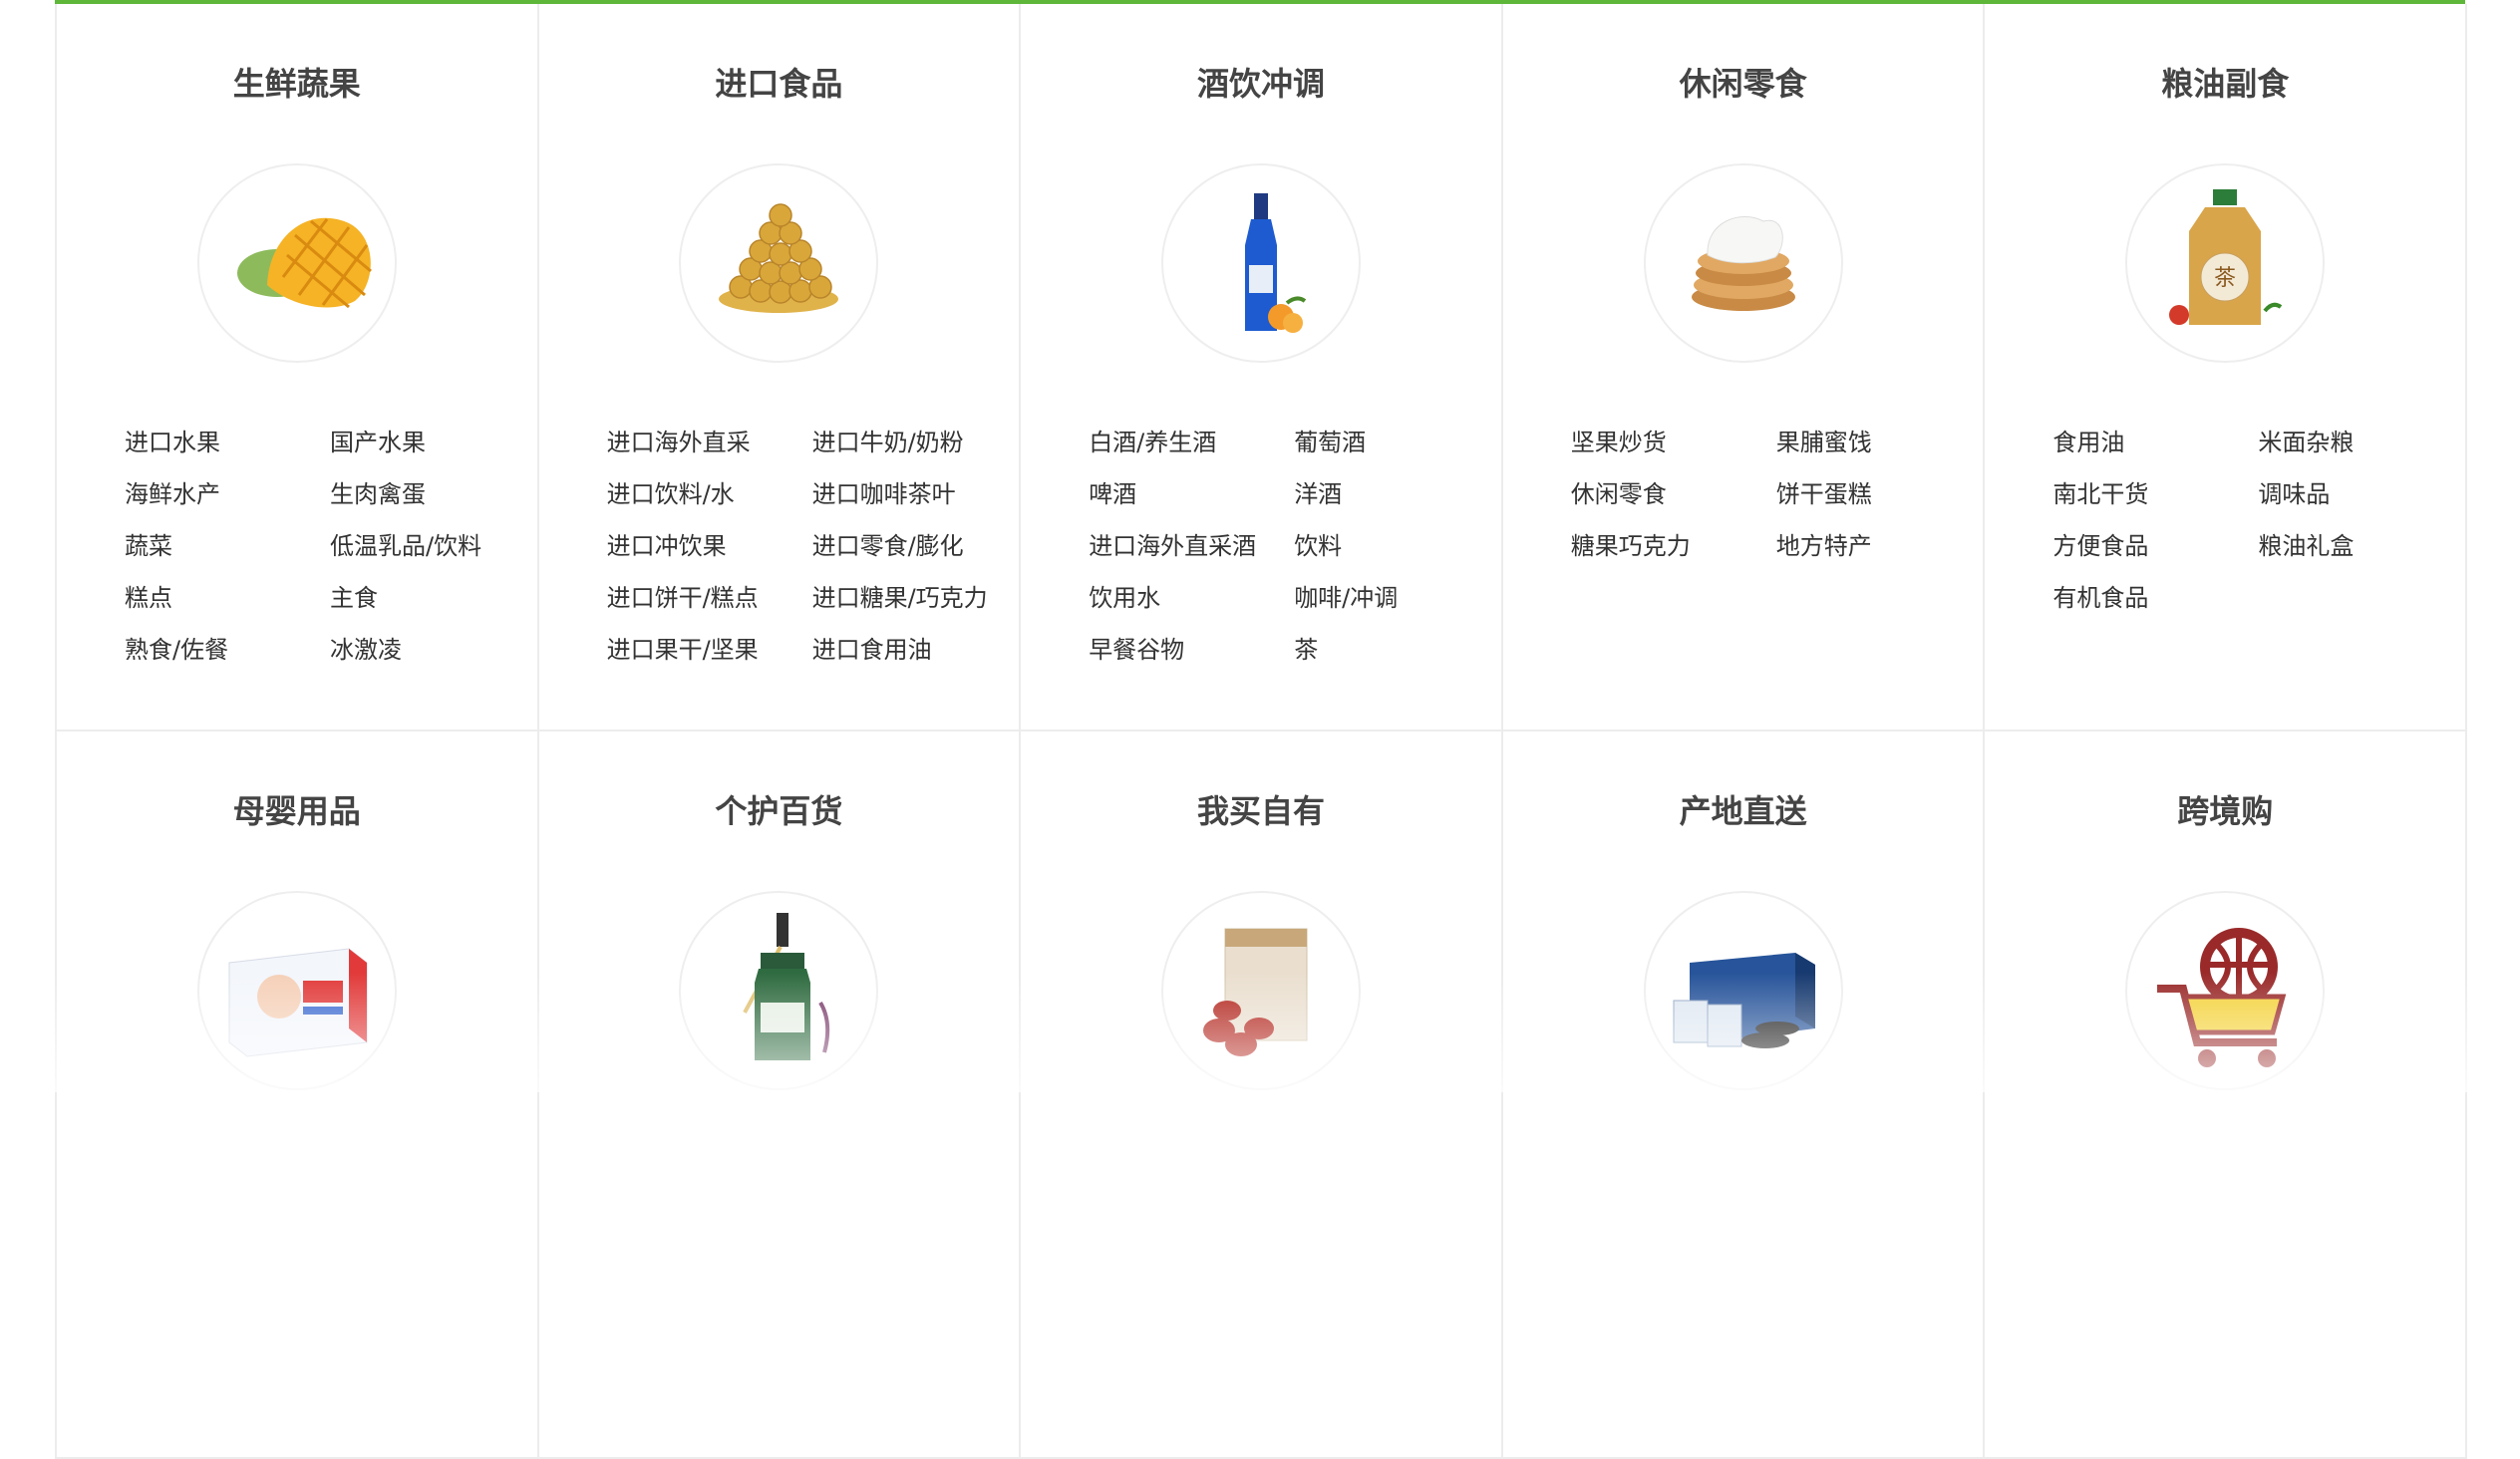 This screenshot has width=2520, height=1459. What do you see at coordinates (1396, 650) in the screenshot?
I see `subcategory-link: 茶` at bounding box center [1396, 650].